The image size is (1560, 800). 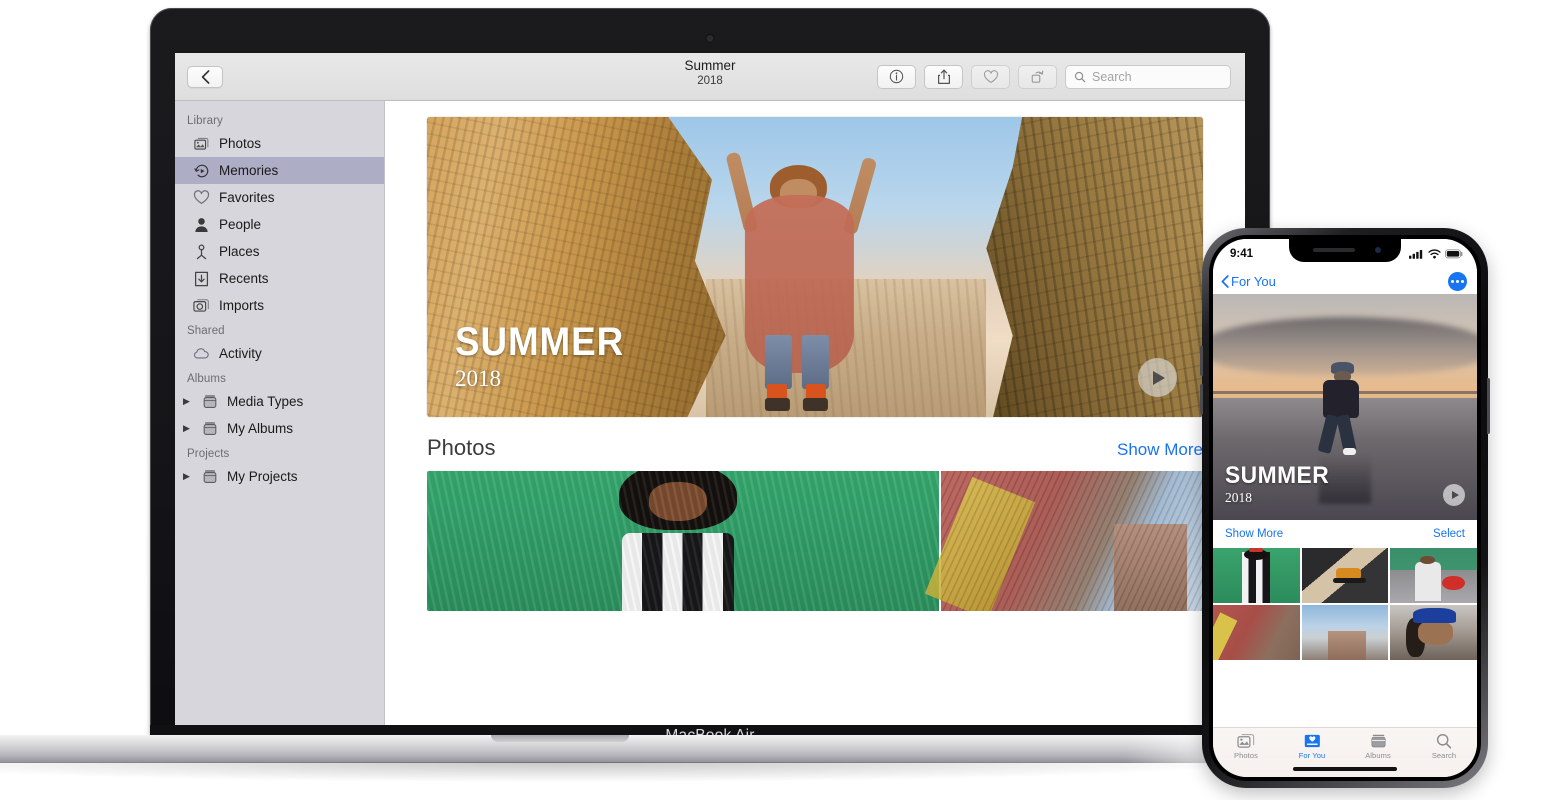 I want to click on sidebar-item-activity: Activity, so click(x=279, y=353).